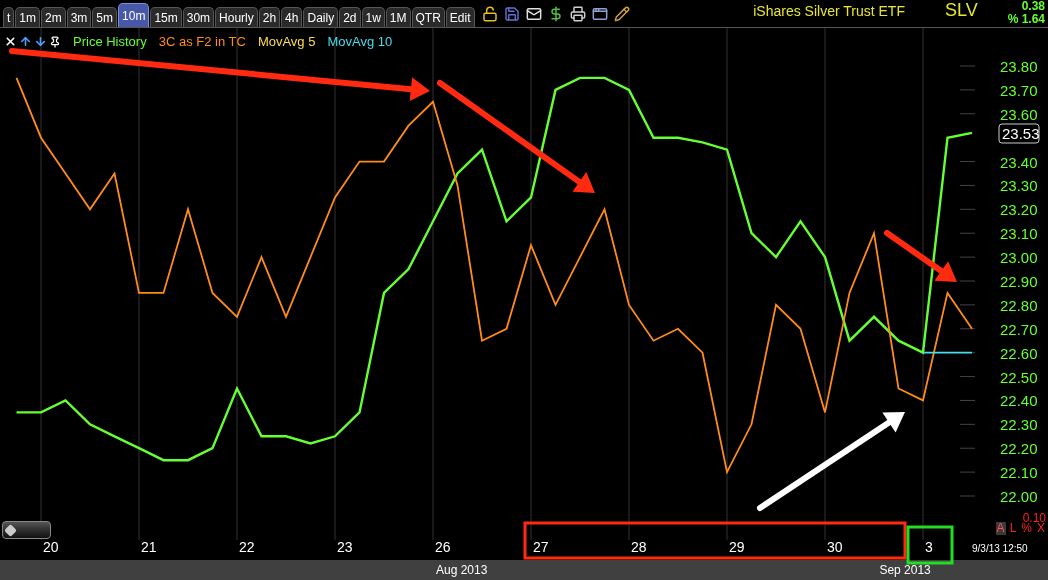 The width and height of the screenshot is (1048, 580). Describe the element at coordinates (286, 42) in the screenshot. I see `legend-item: MovAvg 5` at that location.